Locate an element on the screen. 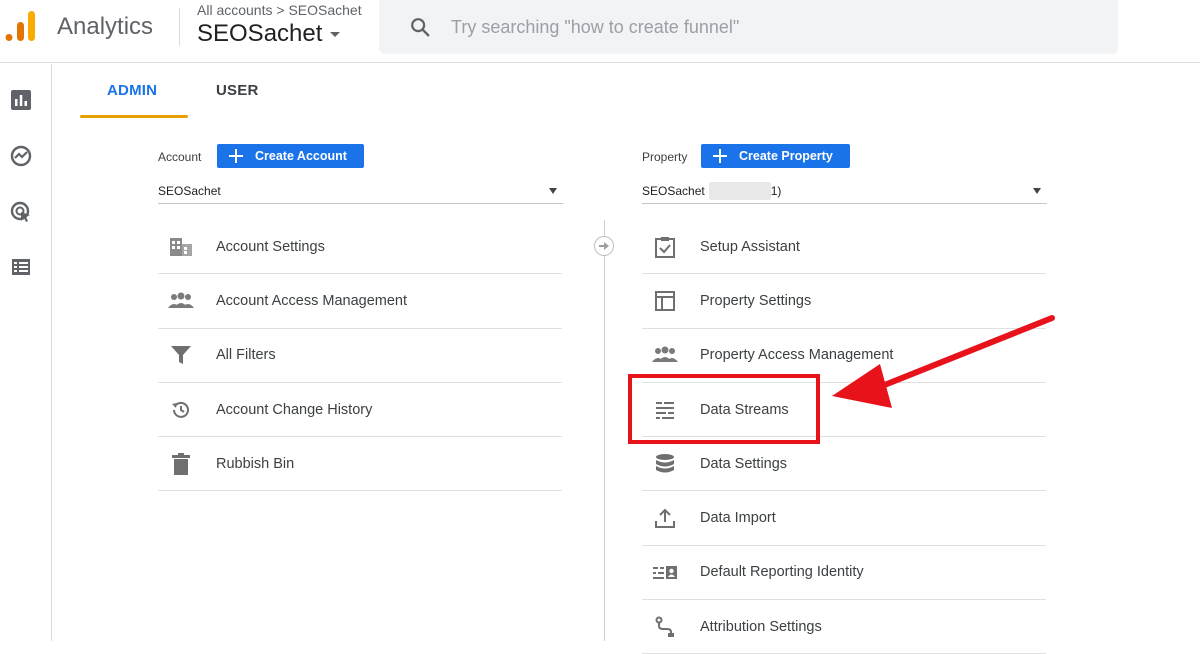 This screenshot has width=1200, height=654. property-column-label: Property is located at coordinates (665, 157).